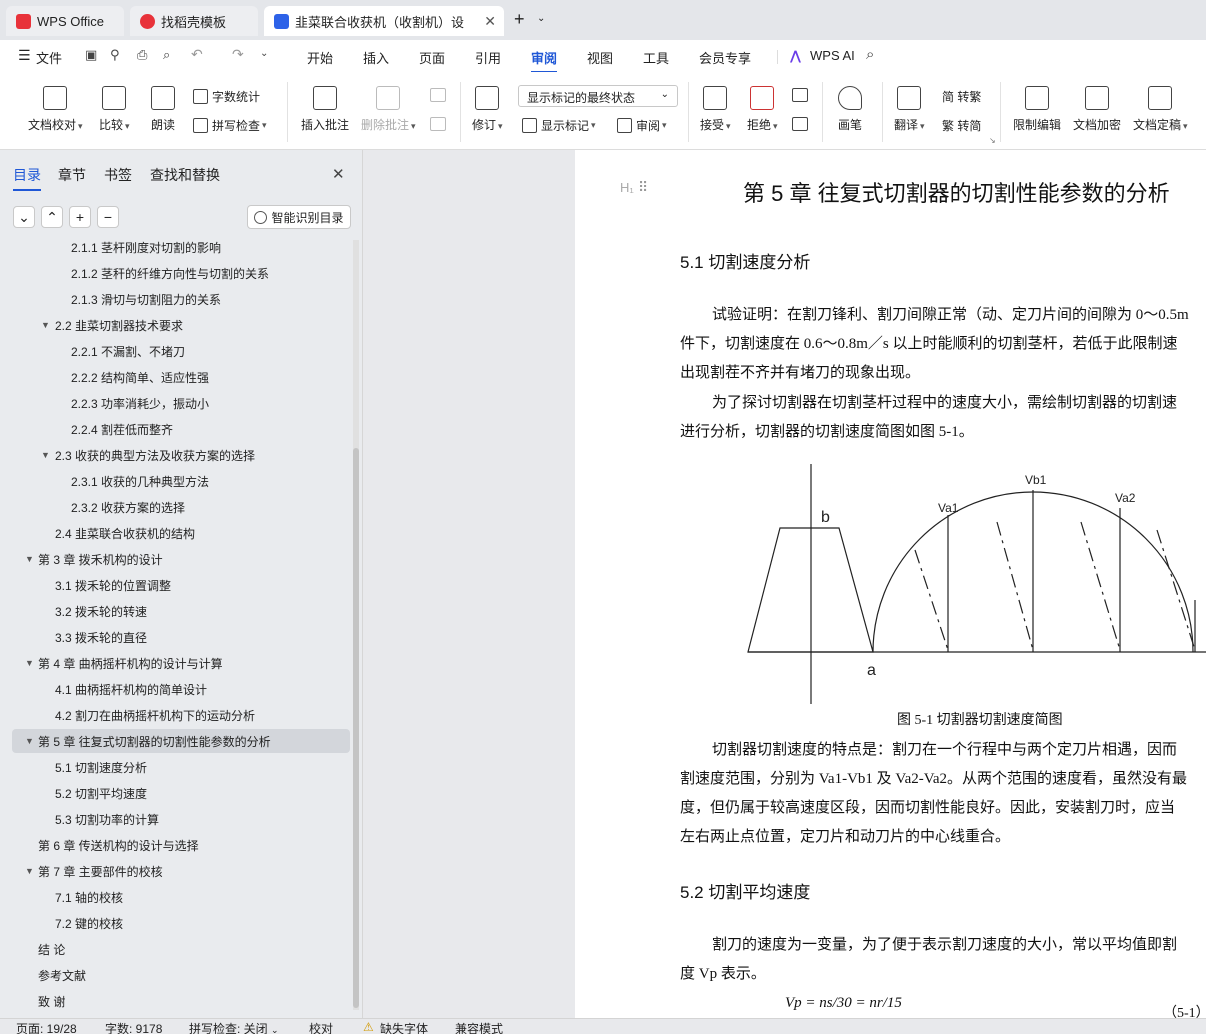 The width and height of the screenshot is (1206, 1034). Describe the element at coordinates (181, 611) in the screenshot. I see `toc-item: 3.2 拨禾轮的转速` at that location.